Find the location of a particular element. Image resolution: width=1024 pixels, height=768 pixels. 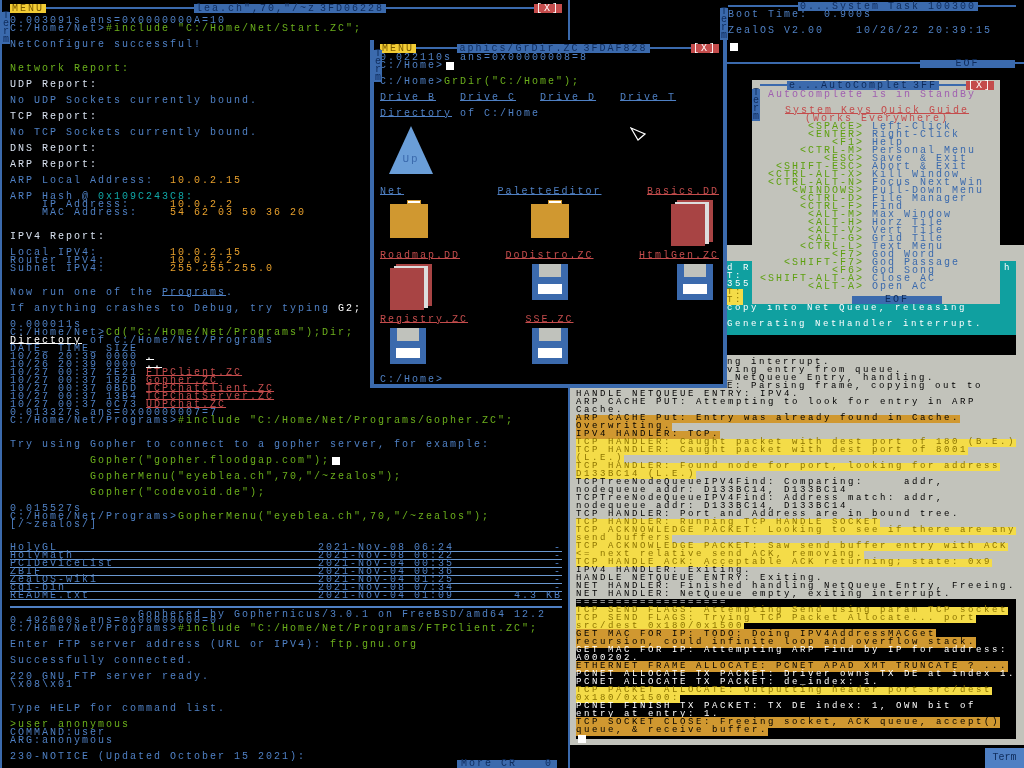

shortcut-action: Open AC is located at coordinates (900, 287).